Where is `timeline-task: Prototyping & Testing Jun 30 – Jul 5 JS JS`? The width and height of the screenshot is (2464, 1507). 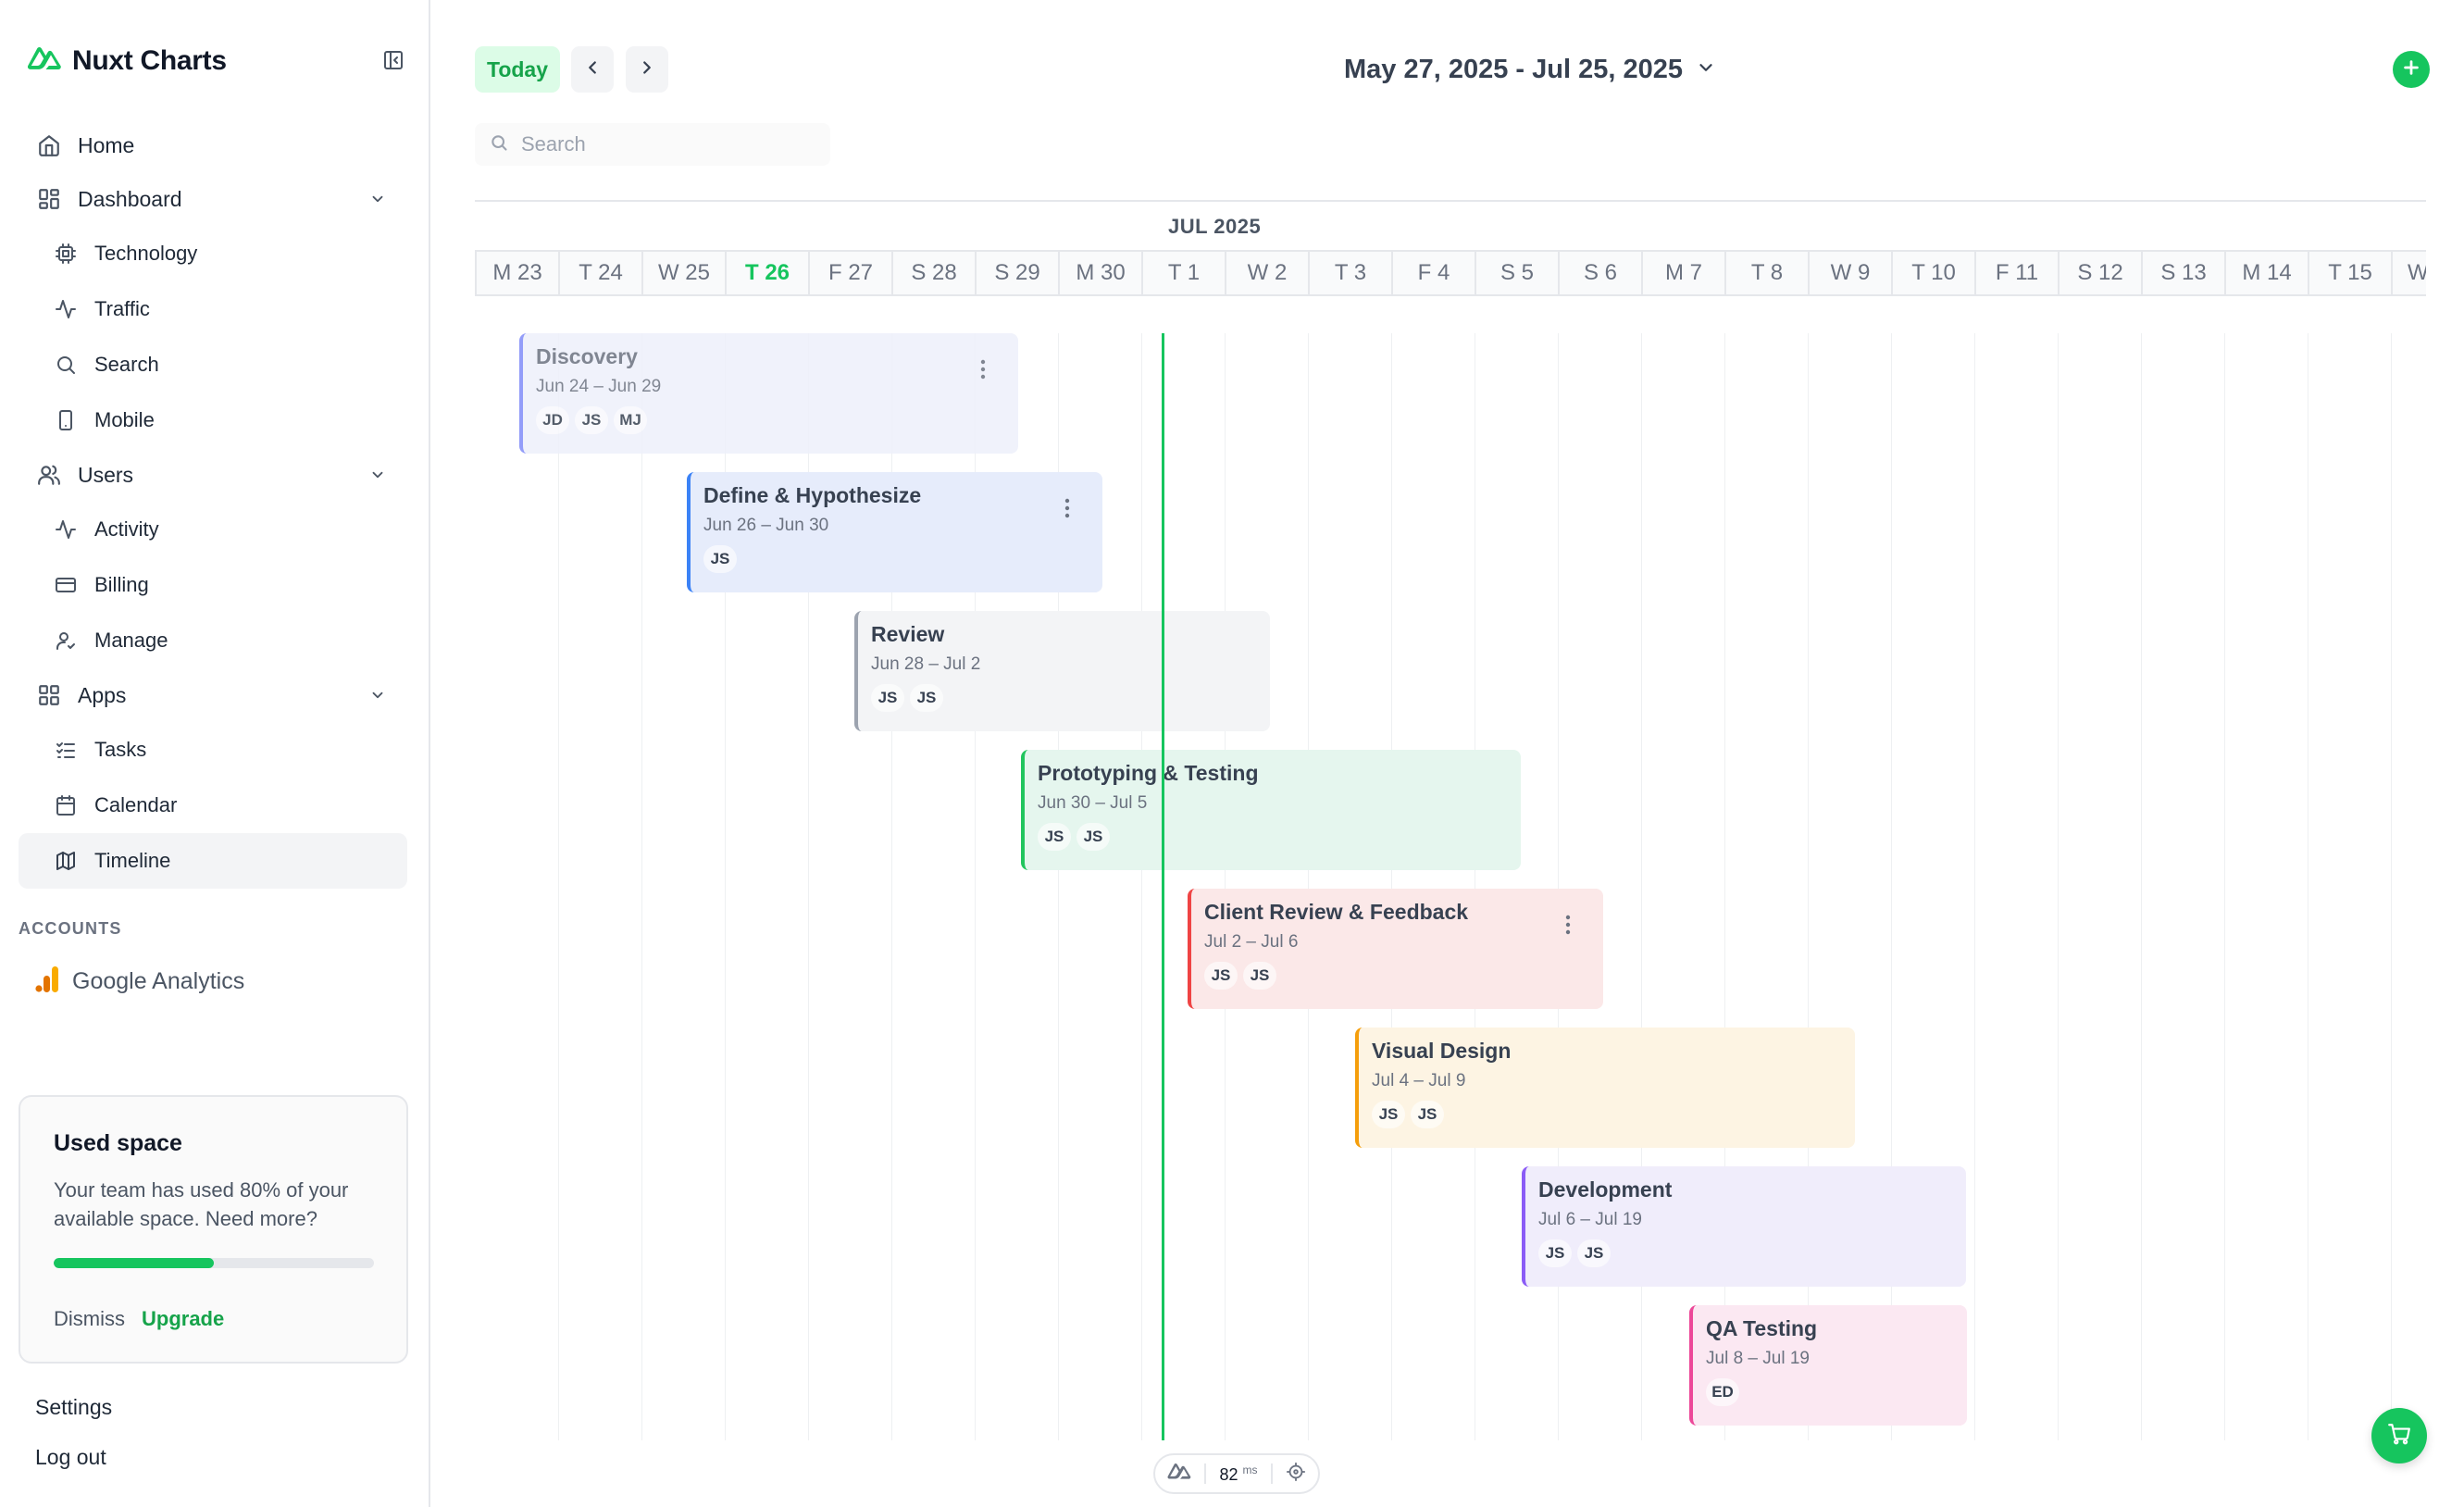
timeline-task: Prototyping & Testing Jun 30 – Jul 5 JS JS is located at coordinates (1271, 810).